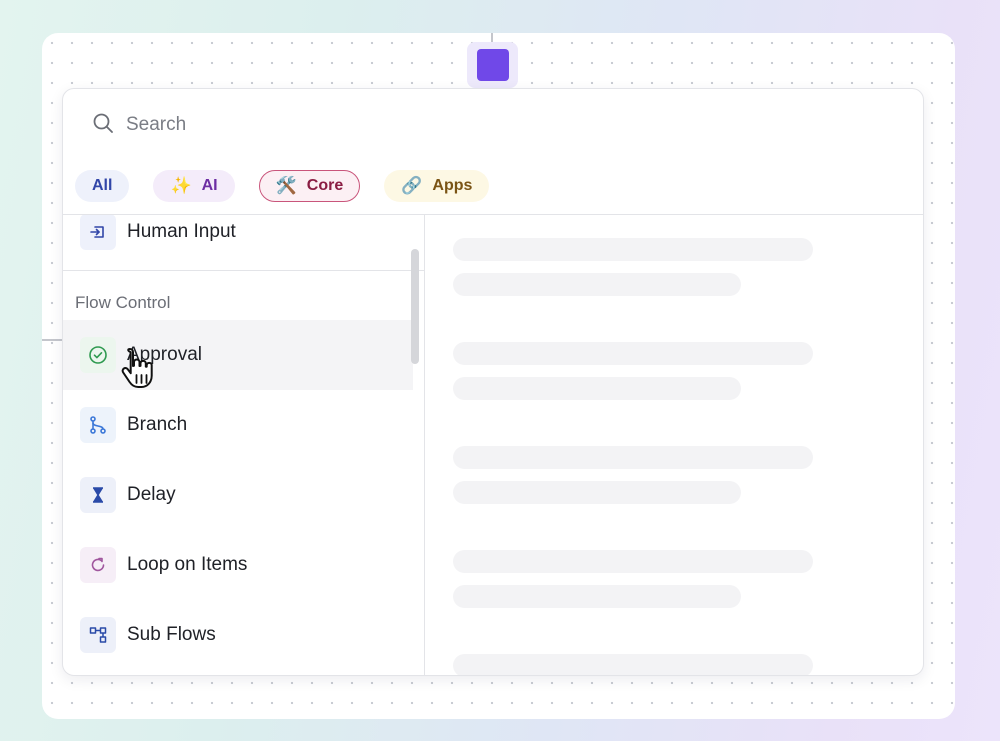 This screenshot has height=741, width=1000. Describe the element at coordinates (123, 302) in the screenshot. I see `section-title-flow-control: Flow Control` at that location.